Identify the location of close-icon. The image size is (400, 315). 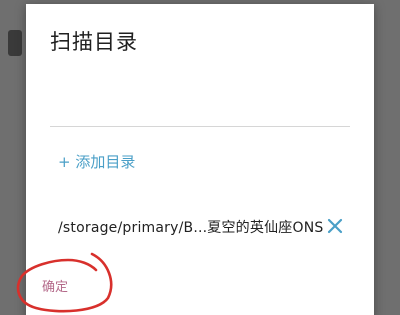
(335, 226).